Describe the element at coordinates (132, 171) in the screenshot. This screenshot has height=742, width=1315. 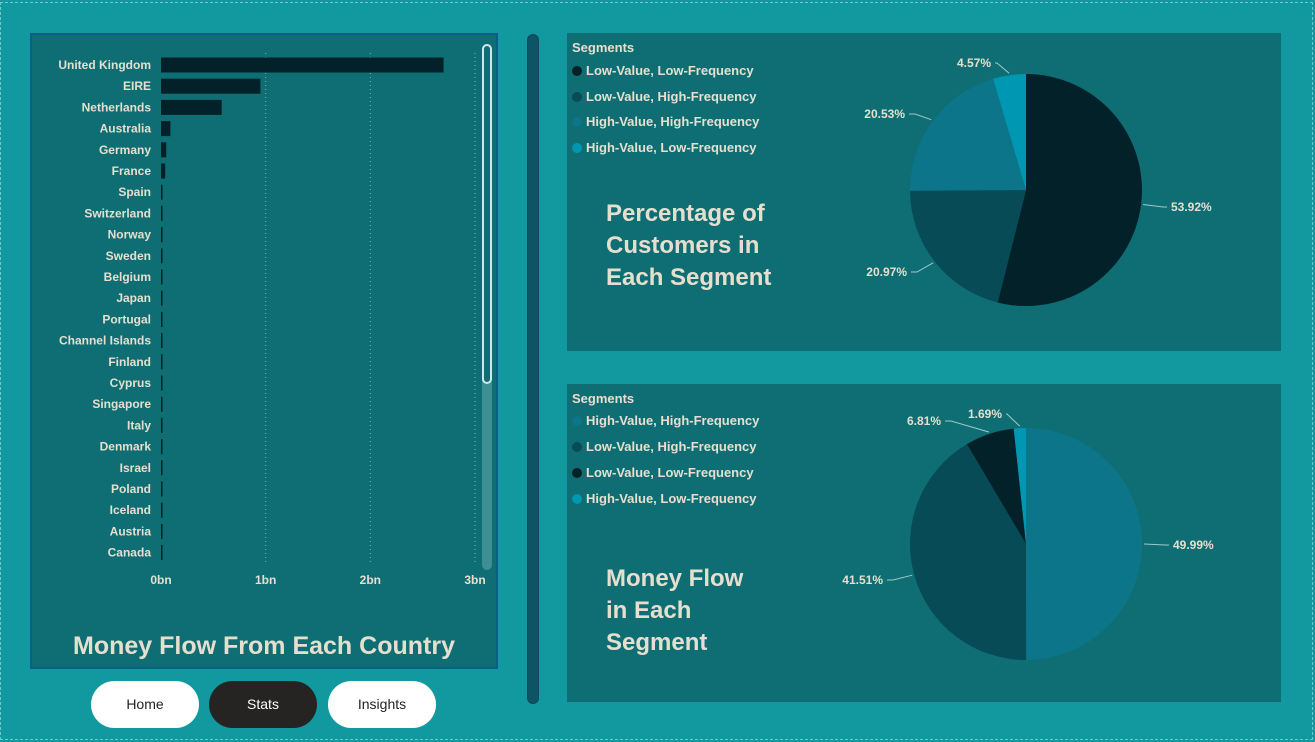
I see `country-label: France` at that location.